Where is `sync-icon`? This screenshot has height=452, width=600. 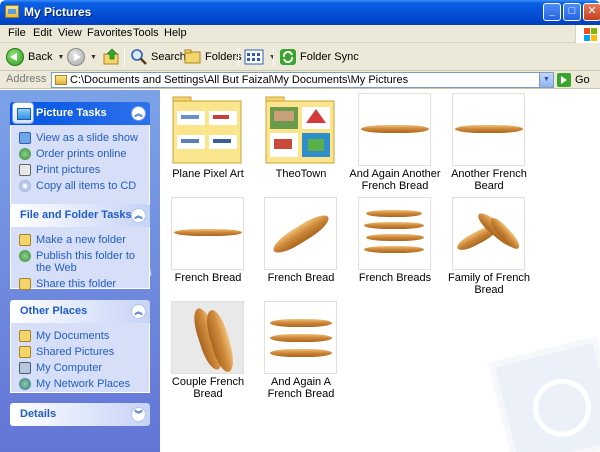 sync-icon is located at coordinates (288, 57).